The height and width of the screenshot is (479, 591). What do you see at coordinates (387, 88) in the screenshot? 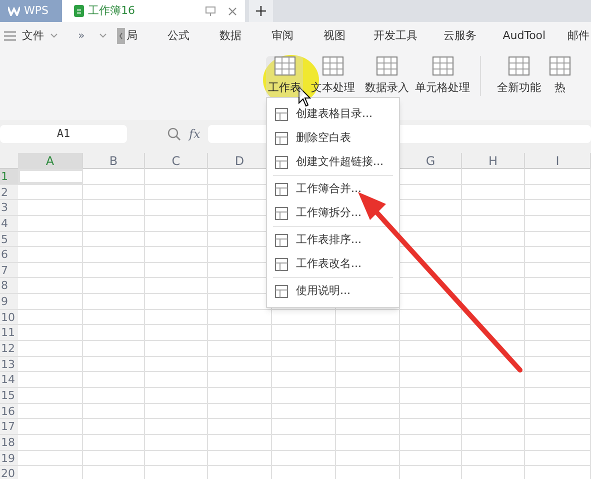
I see `ribbon-label: 数据录入` at bounding box center [387, 88].